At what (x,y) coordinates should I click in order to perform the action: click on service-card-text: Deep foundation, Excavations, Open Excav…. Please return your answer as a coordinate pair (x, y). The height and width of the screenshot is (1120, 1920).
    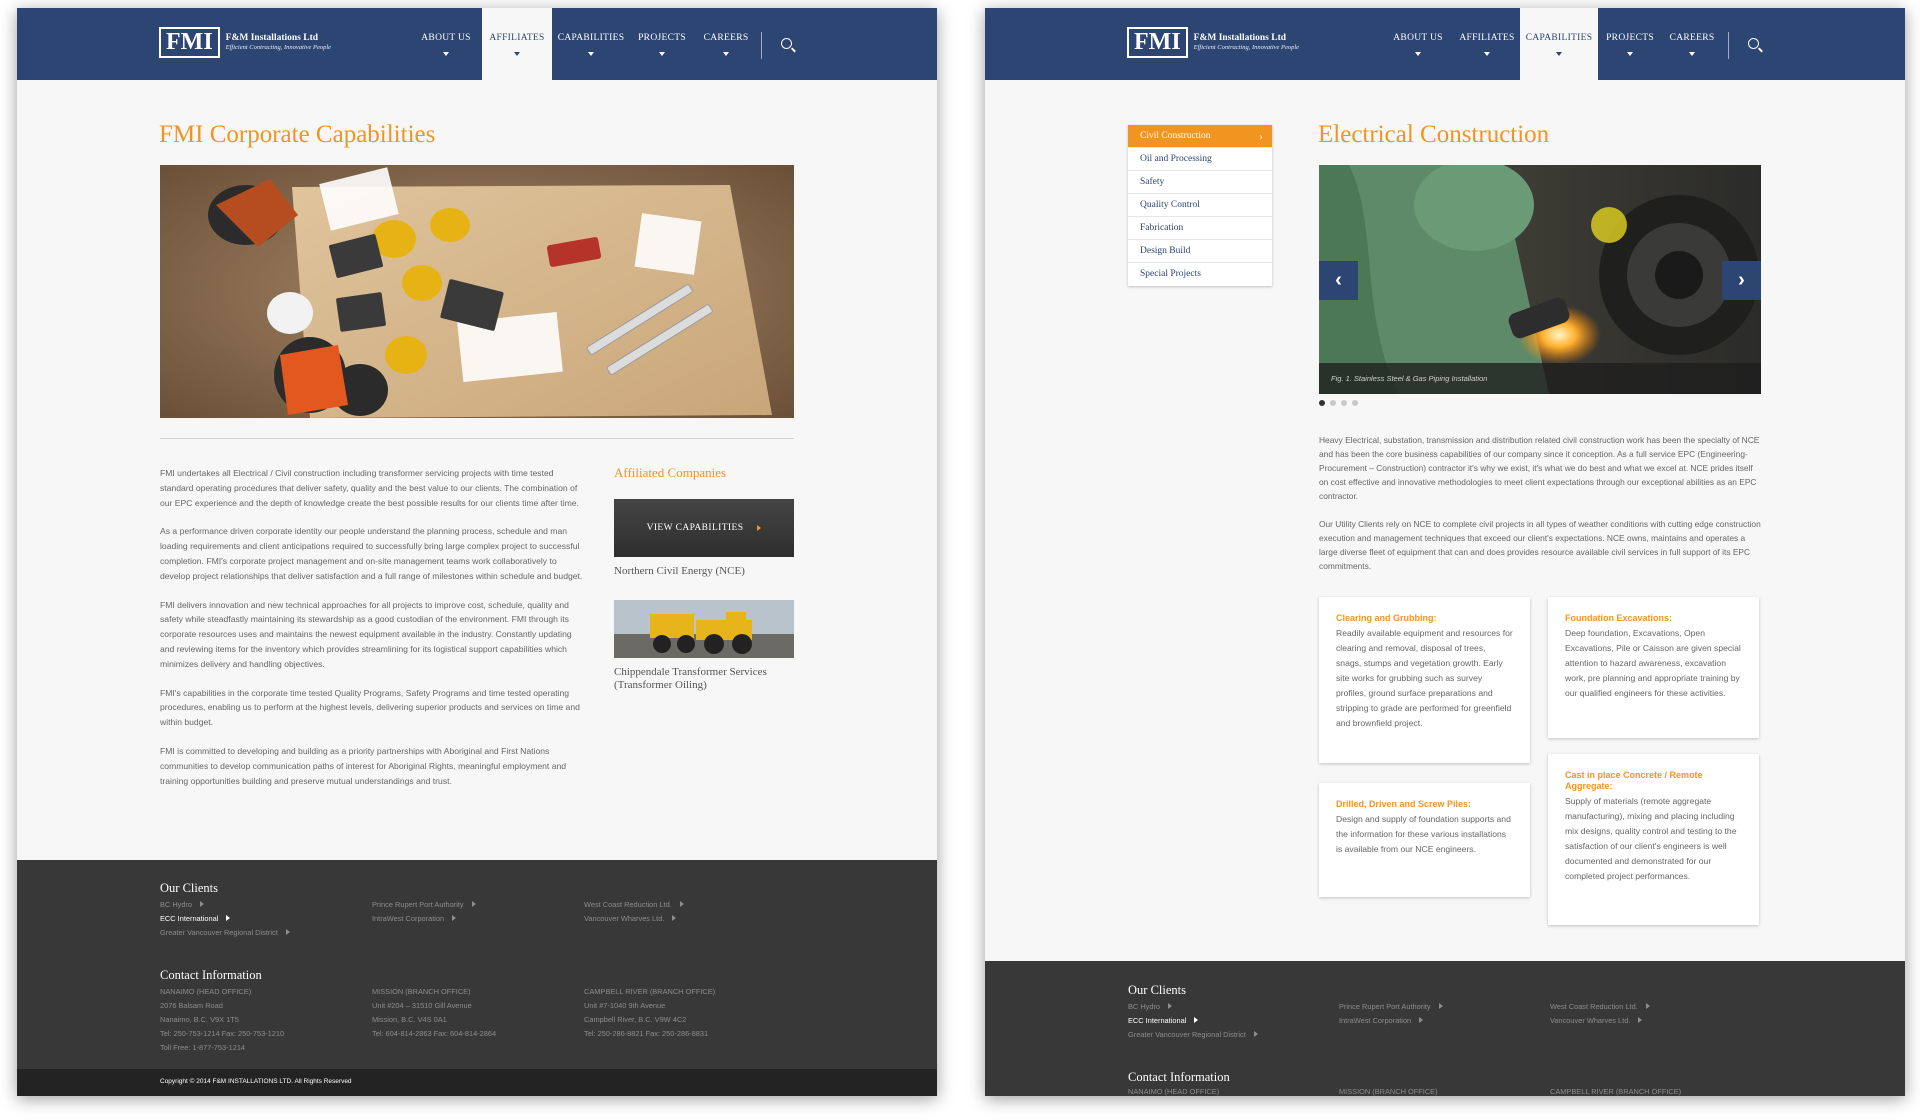
    Looking at the image, I should click on (1653, 663).